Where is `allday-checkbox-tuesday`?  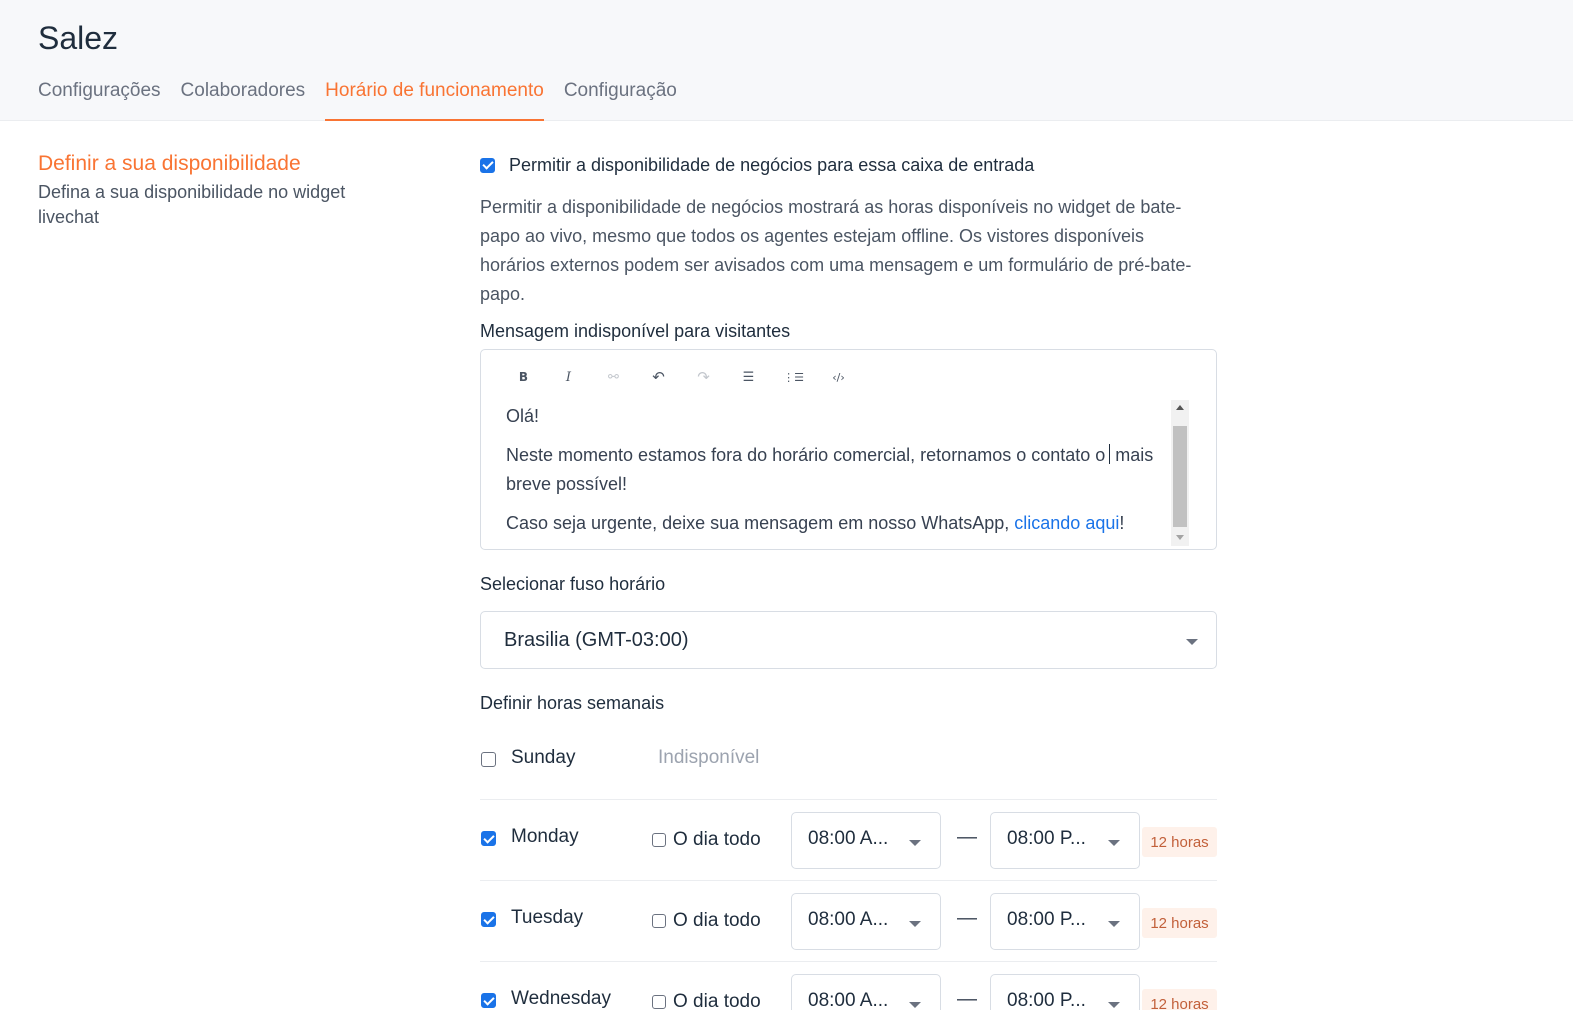 allday-checkbox-tuesday is located at coordinates (659, 921).